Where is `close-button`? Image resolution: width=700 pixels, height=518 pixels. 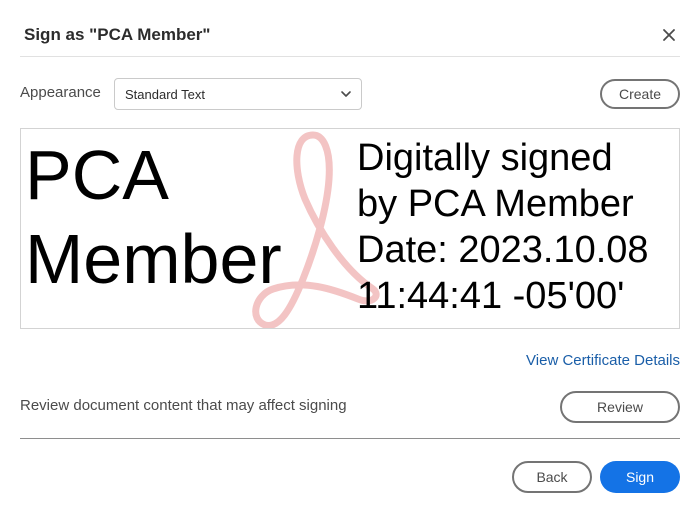 close-button is located at coordinates (669, 35).